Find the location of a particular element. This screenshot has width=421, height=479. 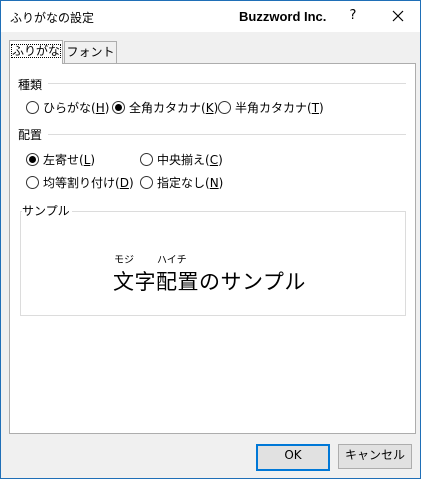

sample-text: 文字配置のサンプル is located at coordinates (209, 282).